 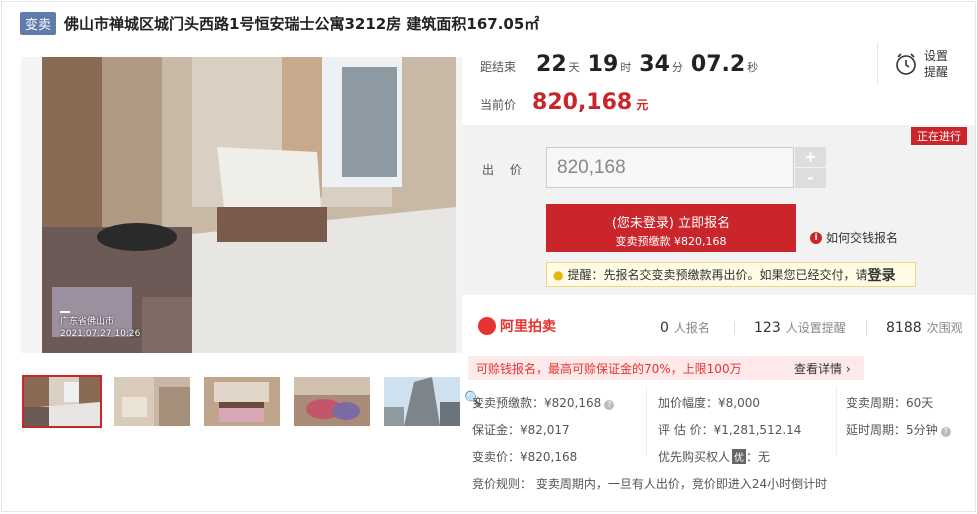 What do you see at coordinates (671, 241) in the screenshot?
I see `register-deposit-label: 变卖预缴款 ¥820,168` at bounding box center [671, 241].